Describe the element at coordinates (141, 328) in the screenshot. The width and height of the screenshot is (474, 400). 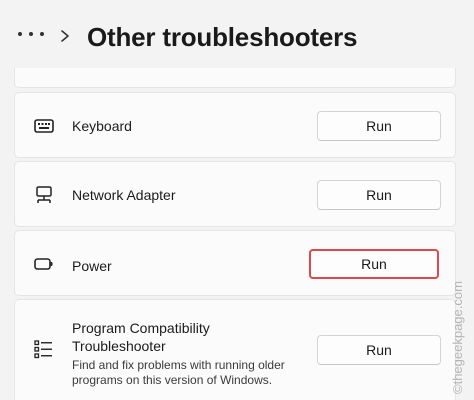
I see `troubleshooter-label-line1: Program Compatibility` at that location.